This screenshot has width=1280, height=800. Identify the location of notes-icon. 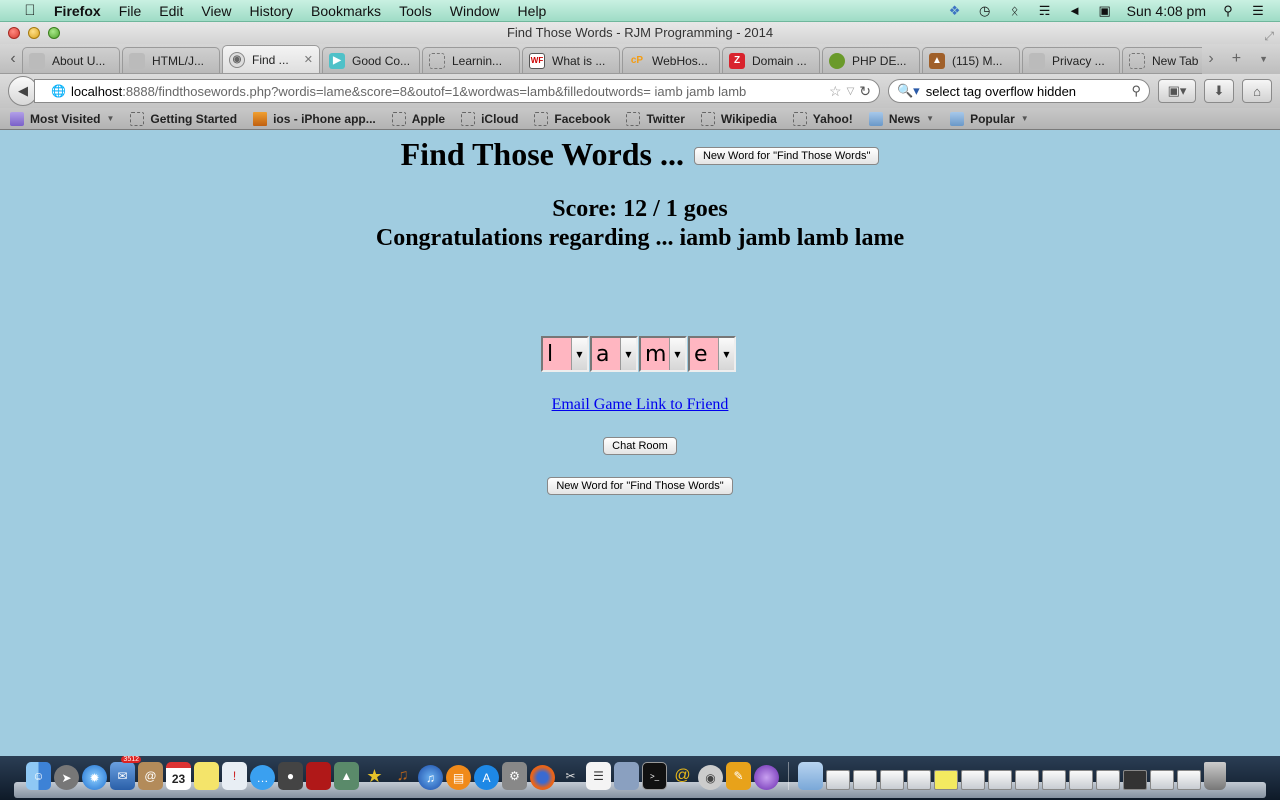
(206, 776).